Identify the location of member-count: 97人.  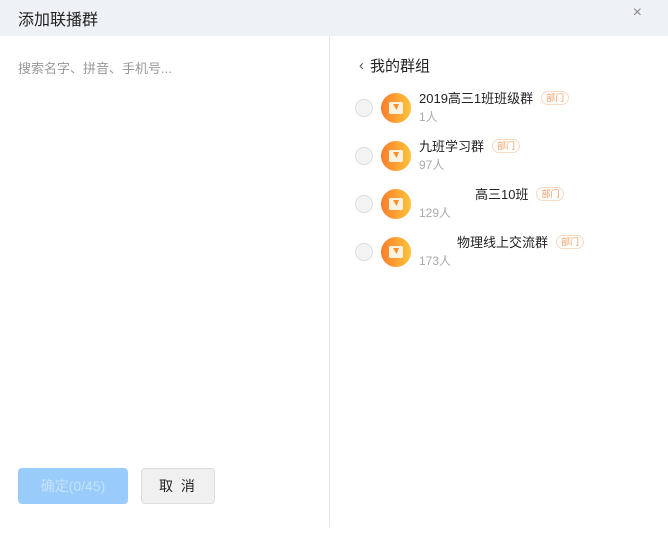
(432, 165).